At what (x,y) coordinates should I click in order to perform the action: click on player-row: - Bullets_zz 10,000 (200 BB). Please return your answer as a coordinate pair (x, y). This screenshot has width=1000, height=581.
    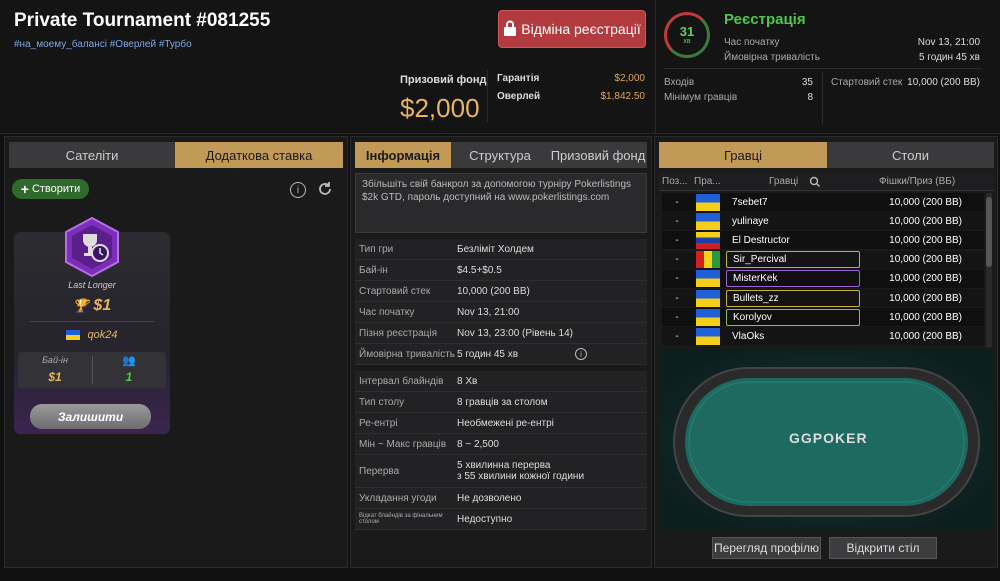
    Looking at the image, I should click on (823, 298).